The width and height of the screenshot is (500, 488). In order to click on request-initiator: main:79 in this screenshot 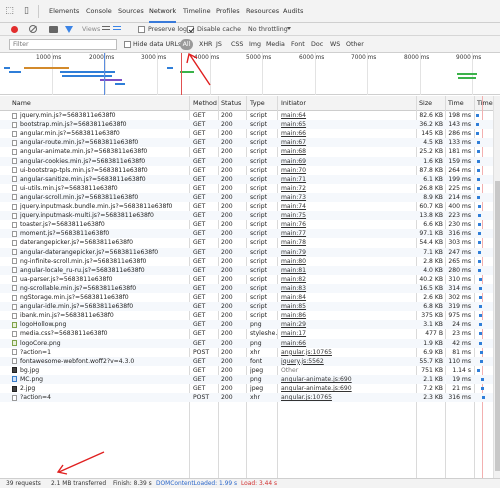, I will do `click(348, 252)`.